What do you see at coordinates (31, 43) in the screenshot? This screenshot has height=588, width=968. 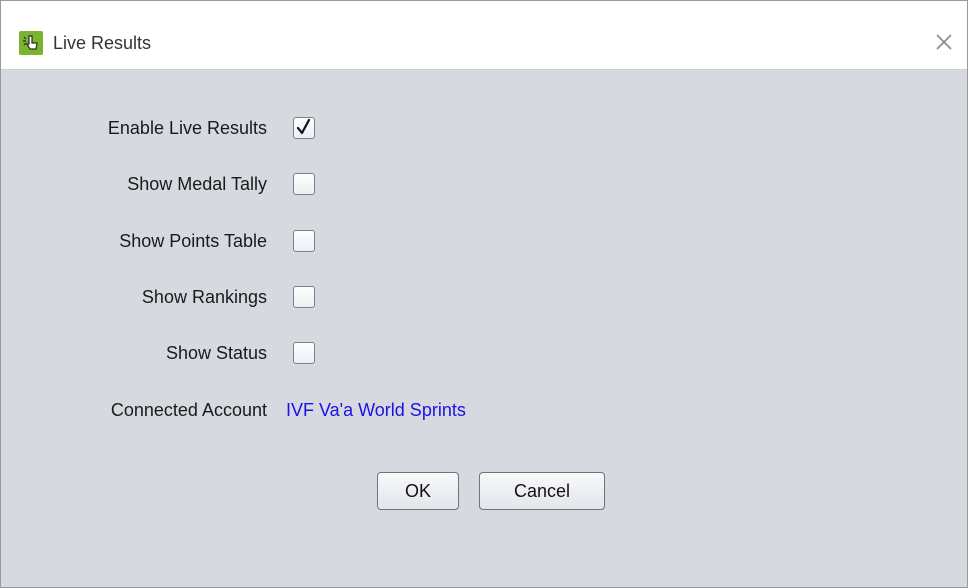 I see `live-results-app-icon` at bounding box center [31, 43].